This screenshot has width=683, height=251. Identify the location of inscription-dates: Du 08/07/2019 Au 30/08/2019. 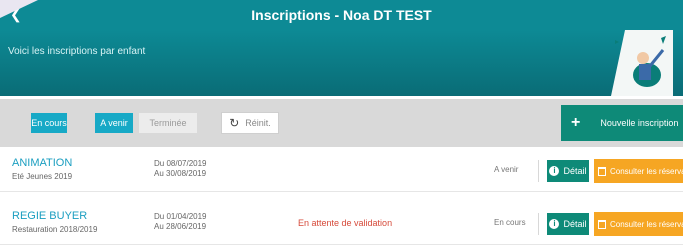
(180, 169).